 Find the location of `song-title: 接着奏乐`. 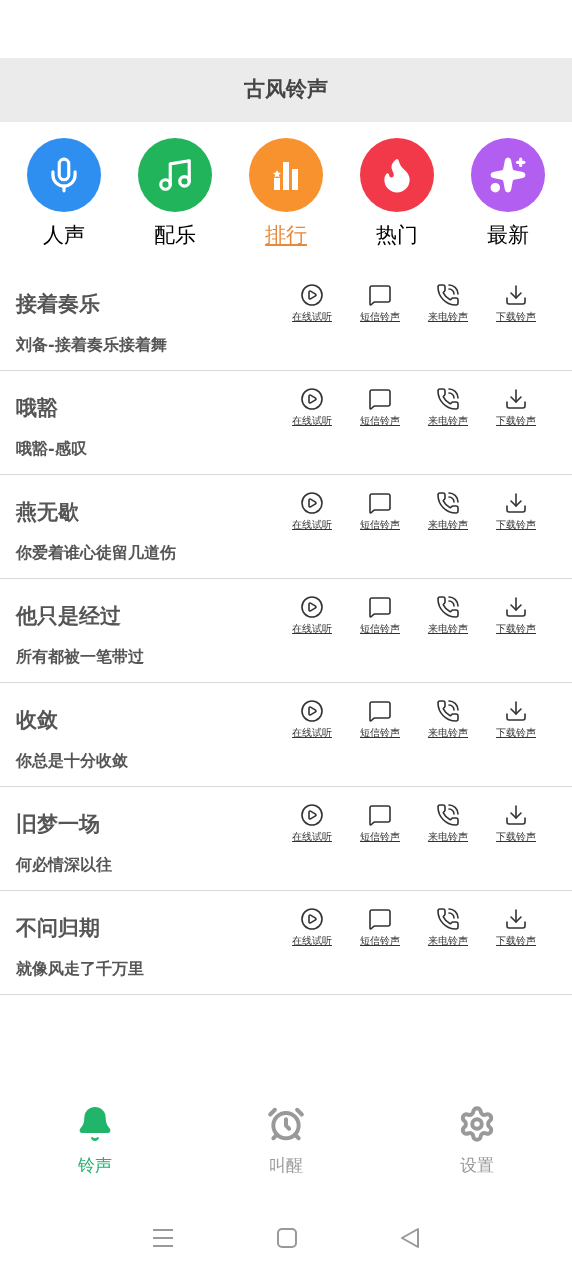

song-title: 接着奏乐 is located at coordinates (58, 304).